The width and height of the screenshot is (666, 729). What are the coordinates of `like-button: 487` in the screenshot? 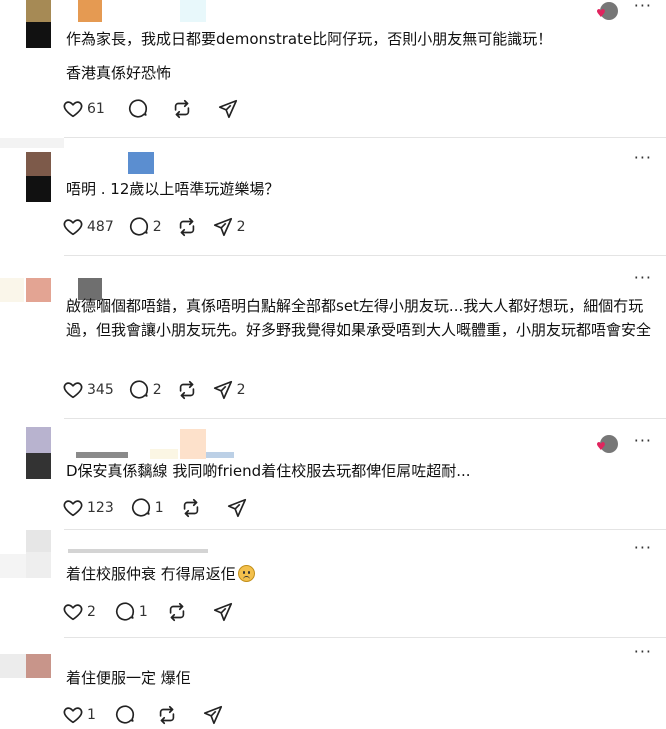 It's located at (88, 227).